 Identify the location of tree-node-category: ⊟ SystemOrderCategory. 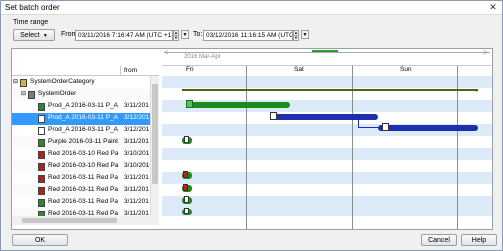
(85, 83).